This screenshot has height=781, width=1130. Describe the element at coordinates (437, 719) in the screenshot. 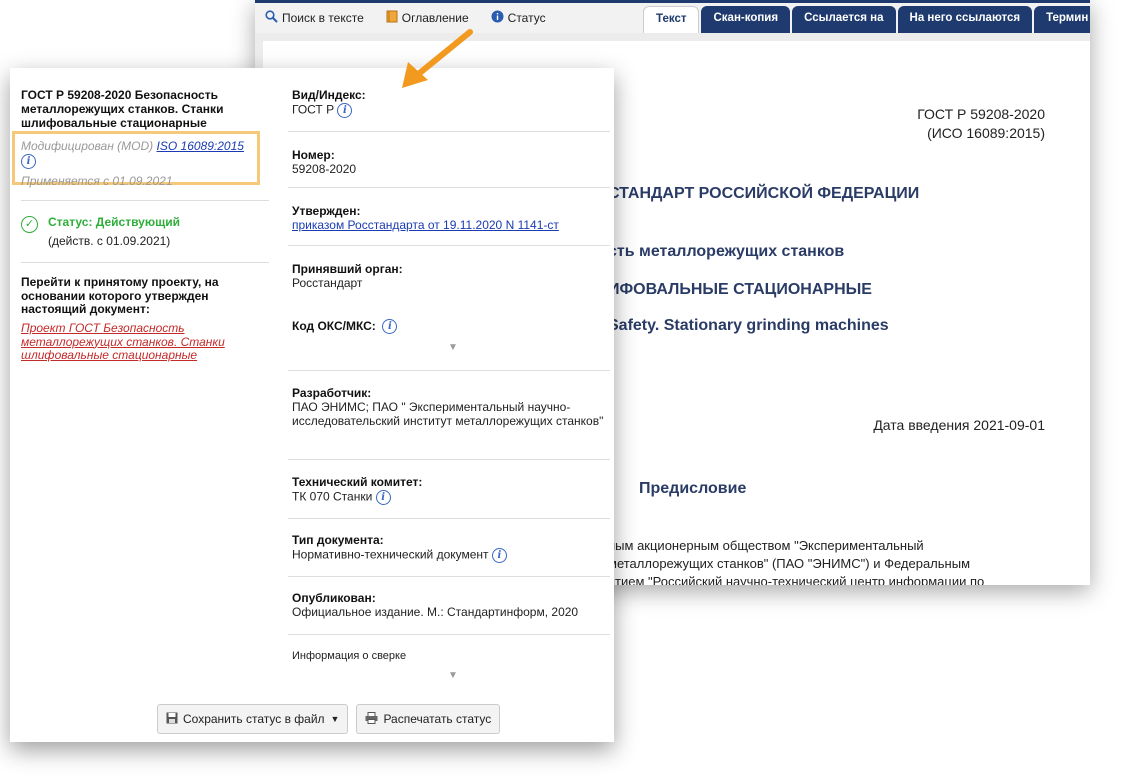

I see `print-status-label: Распечатать статус` at that location.